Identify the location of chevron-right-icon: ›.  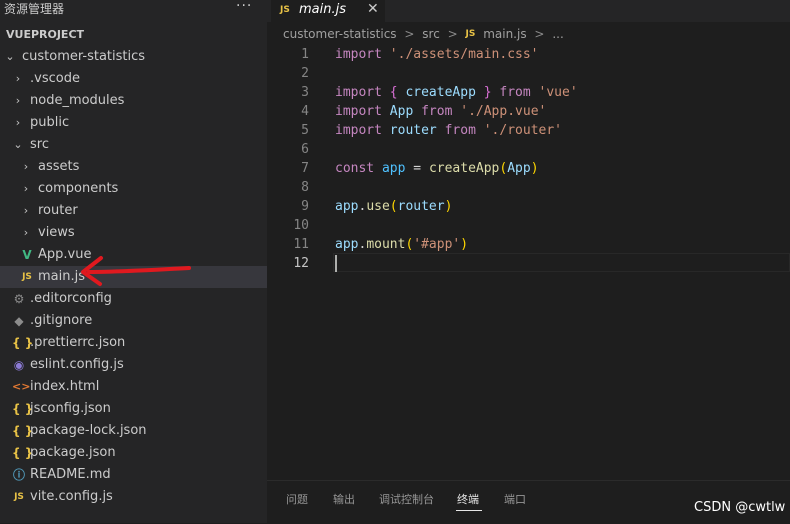
(26, 210).